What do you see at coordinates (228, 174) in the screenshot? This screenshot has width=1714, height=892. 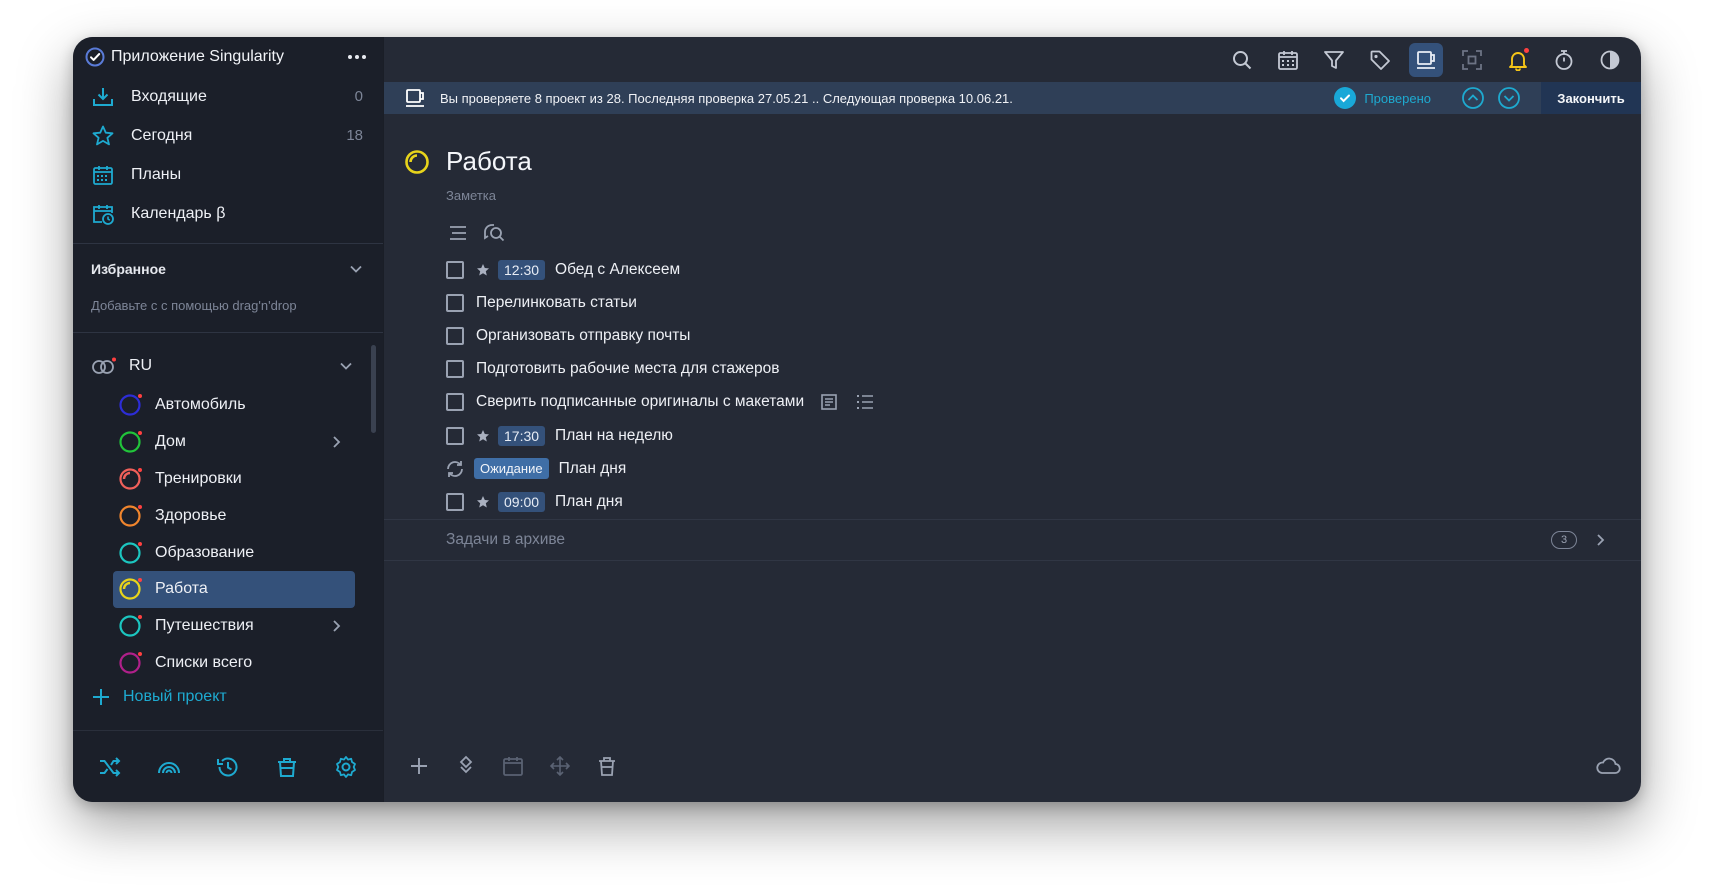 I see `nav-item-plans: Планы` at bounding box center [228, 174].